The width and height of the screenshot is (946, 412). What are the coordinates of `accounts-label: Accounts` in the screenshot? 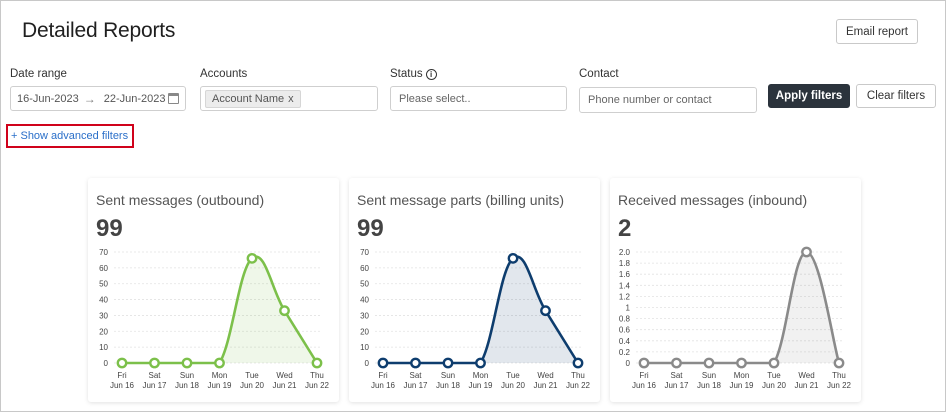 It's located at (224, 74).